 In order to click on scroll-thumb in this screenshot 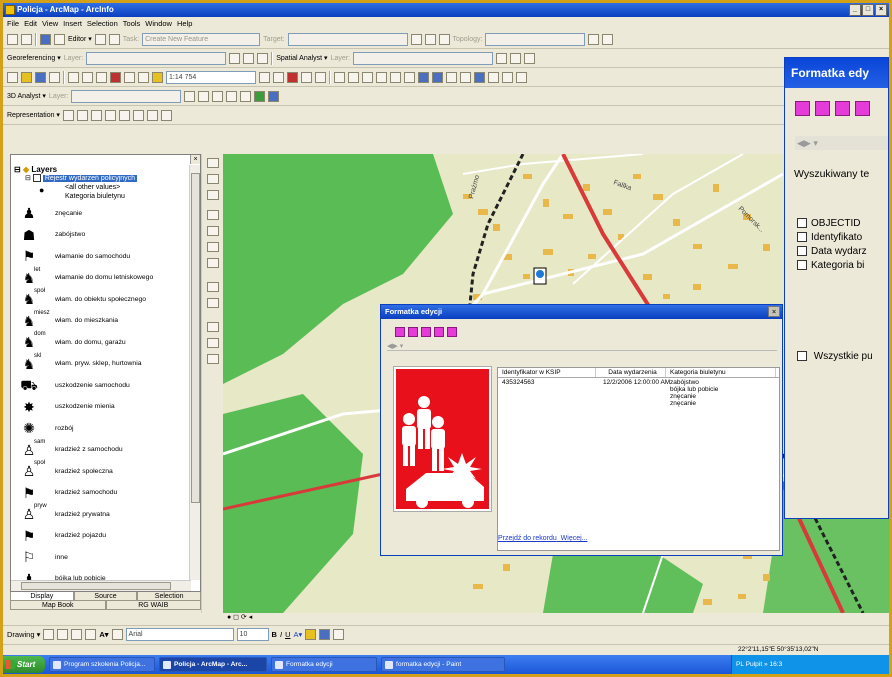, I will do `click(195, 338)`.